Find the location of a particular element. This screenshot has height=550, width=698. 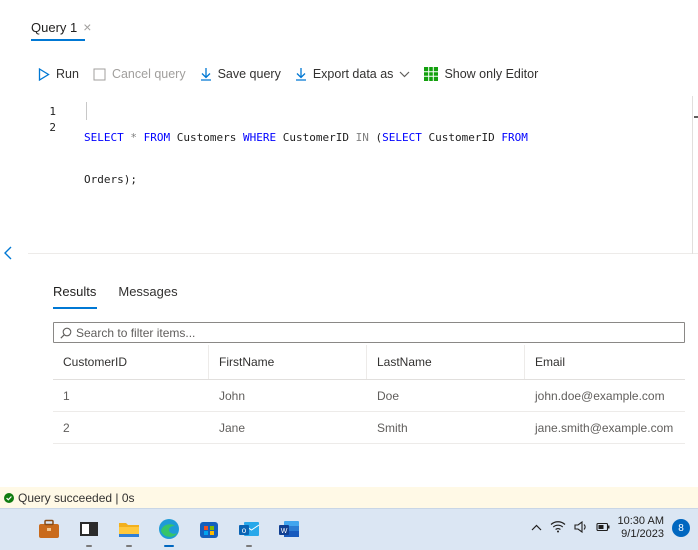

status-bar: Query succeeded | 0s is located at coordinates (349, 497).